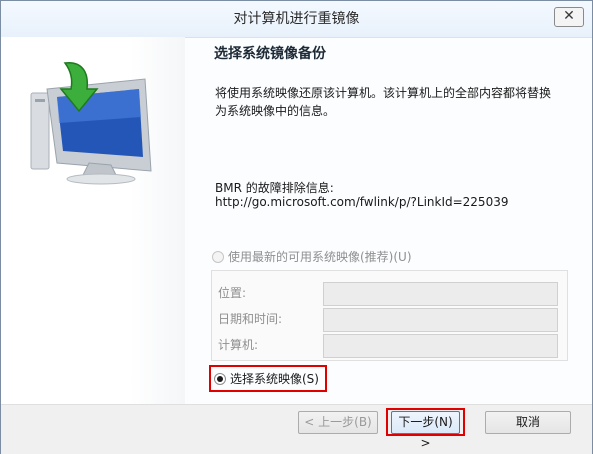  Describe the element at coordinates (232, 293) in the screenshot. I see `location-label: 位置:` at that location.